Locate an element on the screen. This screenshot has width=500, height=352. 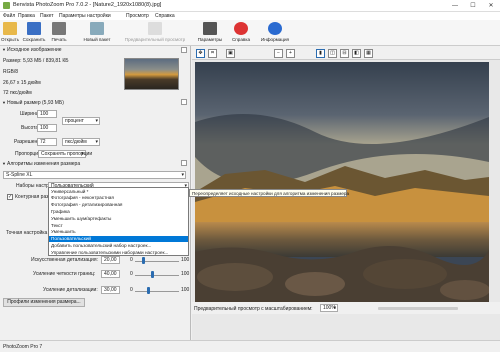
menu-settings: Параметры настройки is located at coordinates (85, 16).